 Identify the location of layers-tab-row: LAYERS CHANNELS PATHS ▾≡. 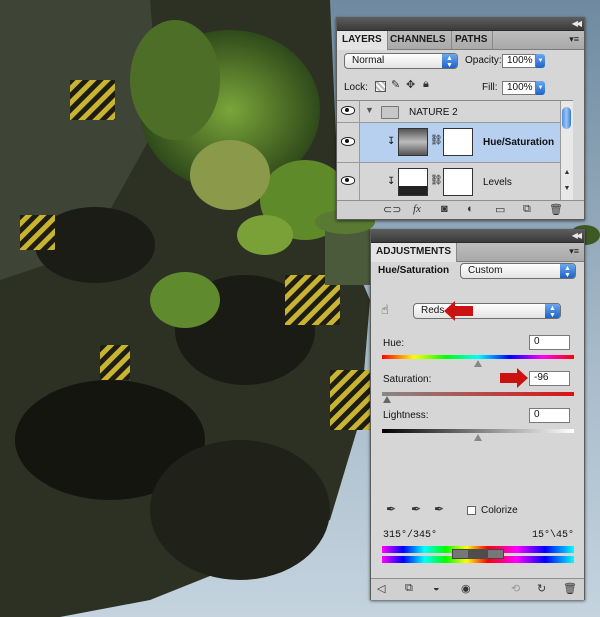
(460, 40).